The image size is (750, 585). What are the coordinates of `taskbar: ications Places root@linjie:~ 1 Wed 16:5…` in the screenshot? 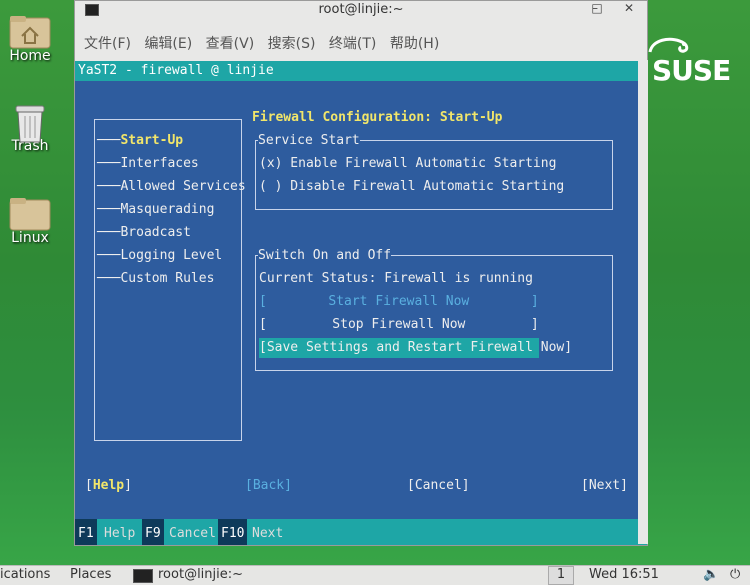 It's located at (375, 575).